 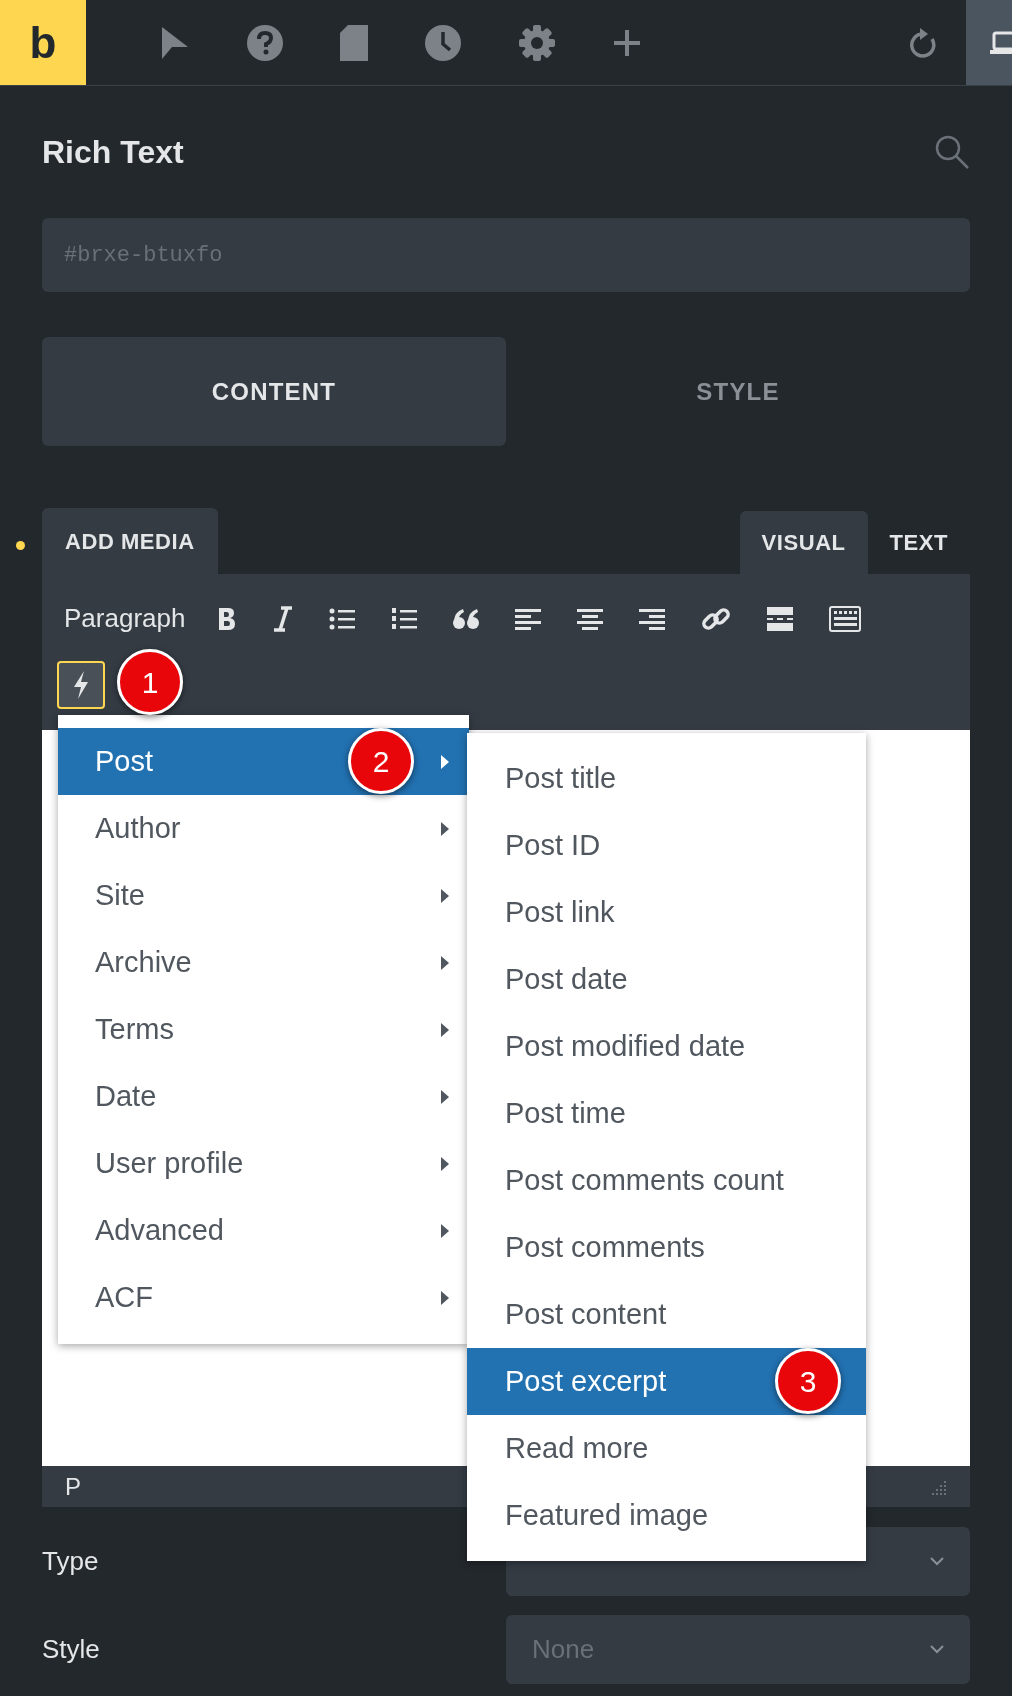 What do you see at coordinates (803, 542) in the screenshot?
I see `editor-mode-tab: VISUAL` at bounding box center [803, 542].